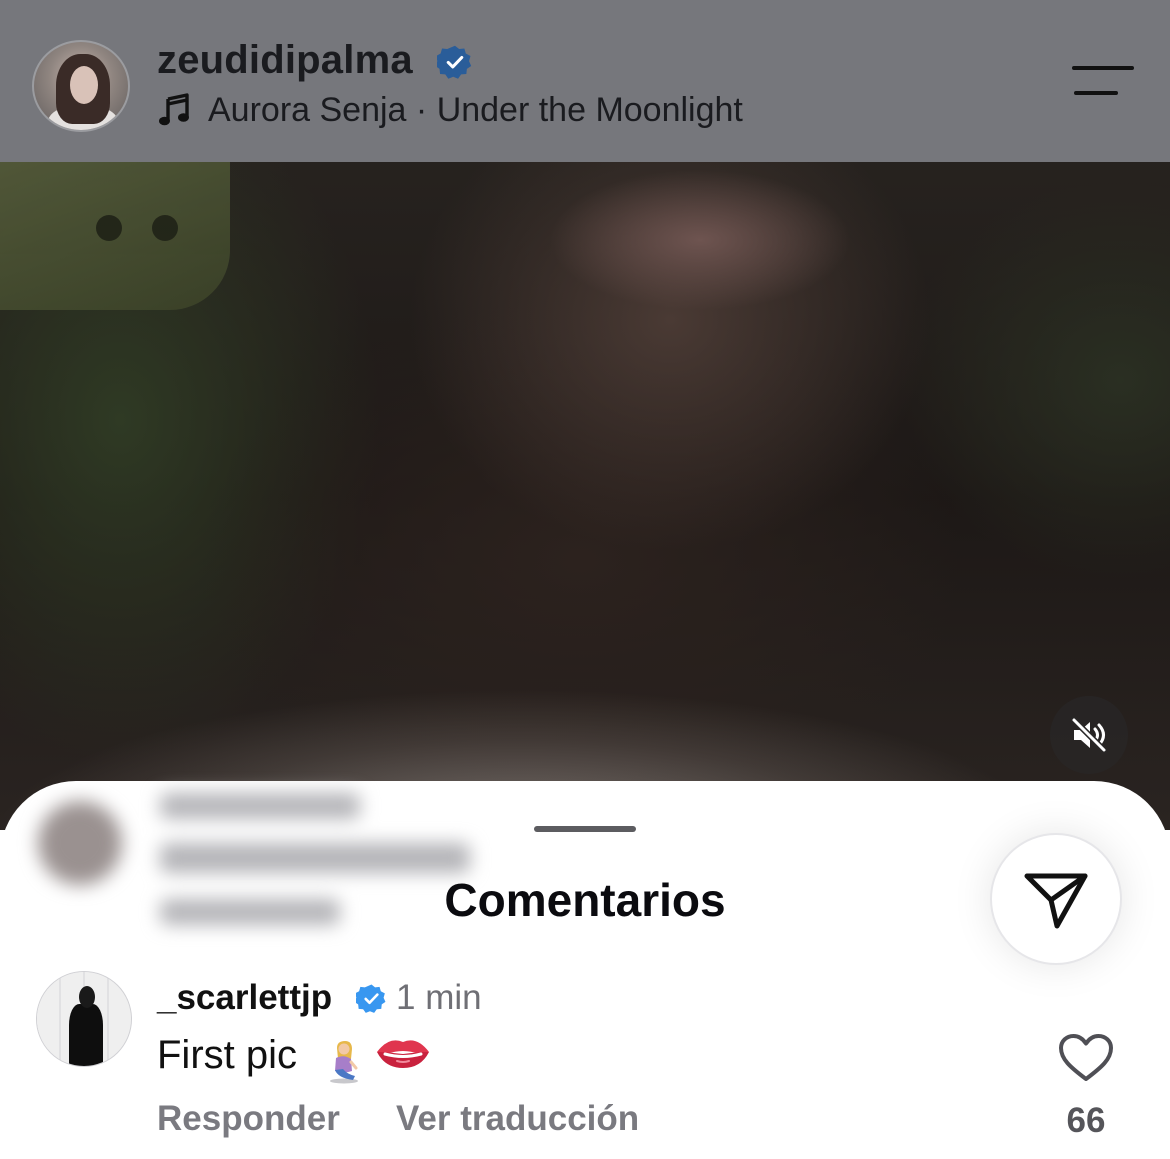 Image resolution: width=1170 pixels, height=1159 pixels. Describe the element at coordinates (403, 1053) in the screenshot. I see `lips-emoji` at that location.